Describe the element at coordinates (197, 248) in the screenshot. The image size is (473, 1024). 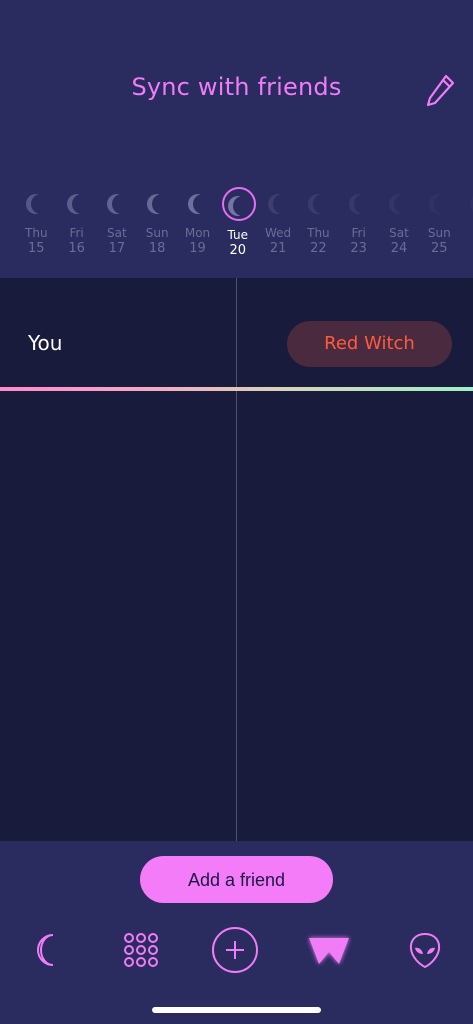
I see `day-number: 19` at that location.